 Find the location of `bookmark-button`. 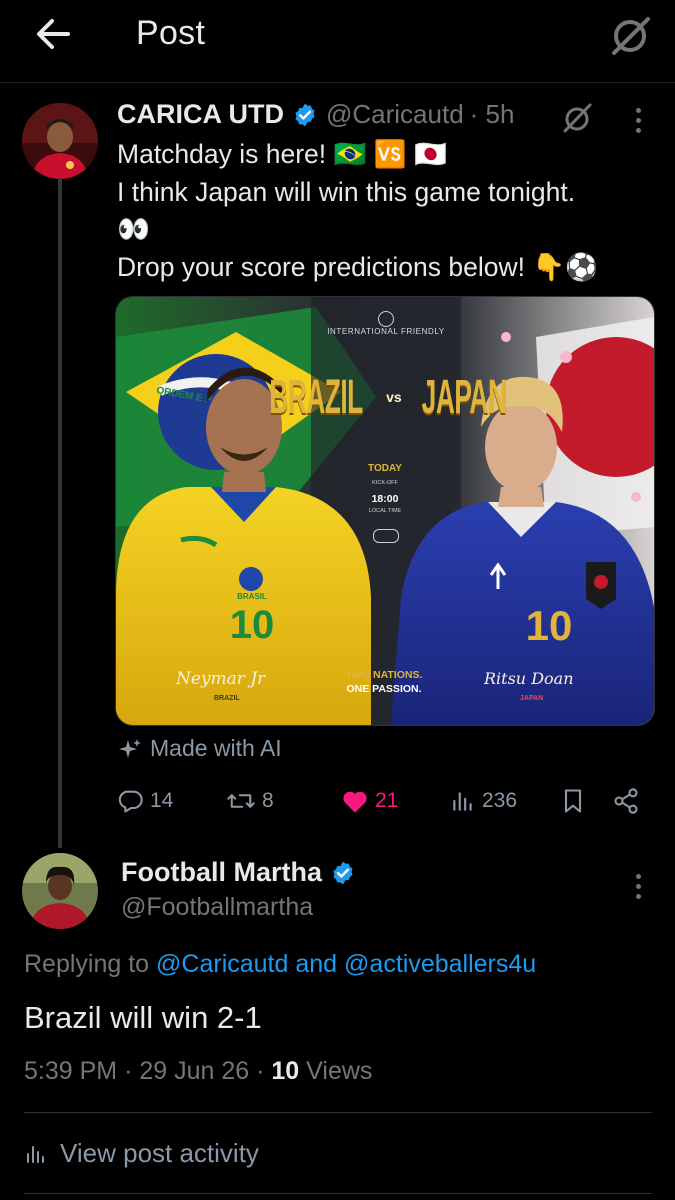

bookmark-button is located at coordinates (573, 801).